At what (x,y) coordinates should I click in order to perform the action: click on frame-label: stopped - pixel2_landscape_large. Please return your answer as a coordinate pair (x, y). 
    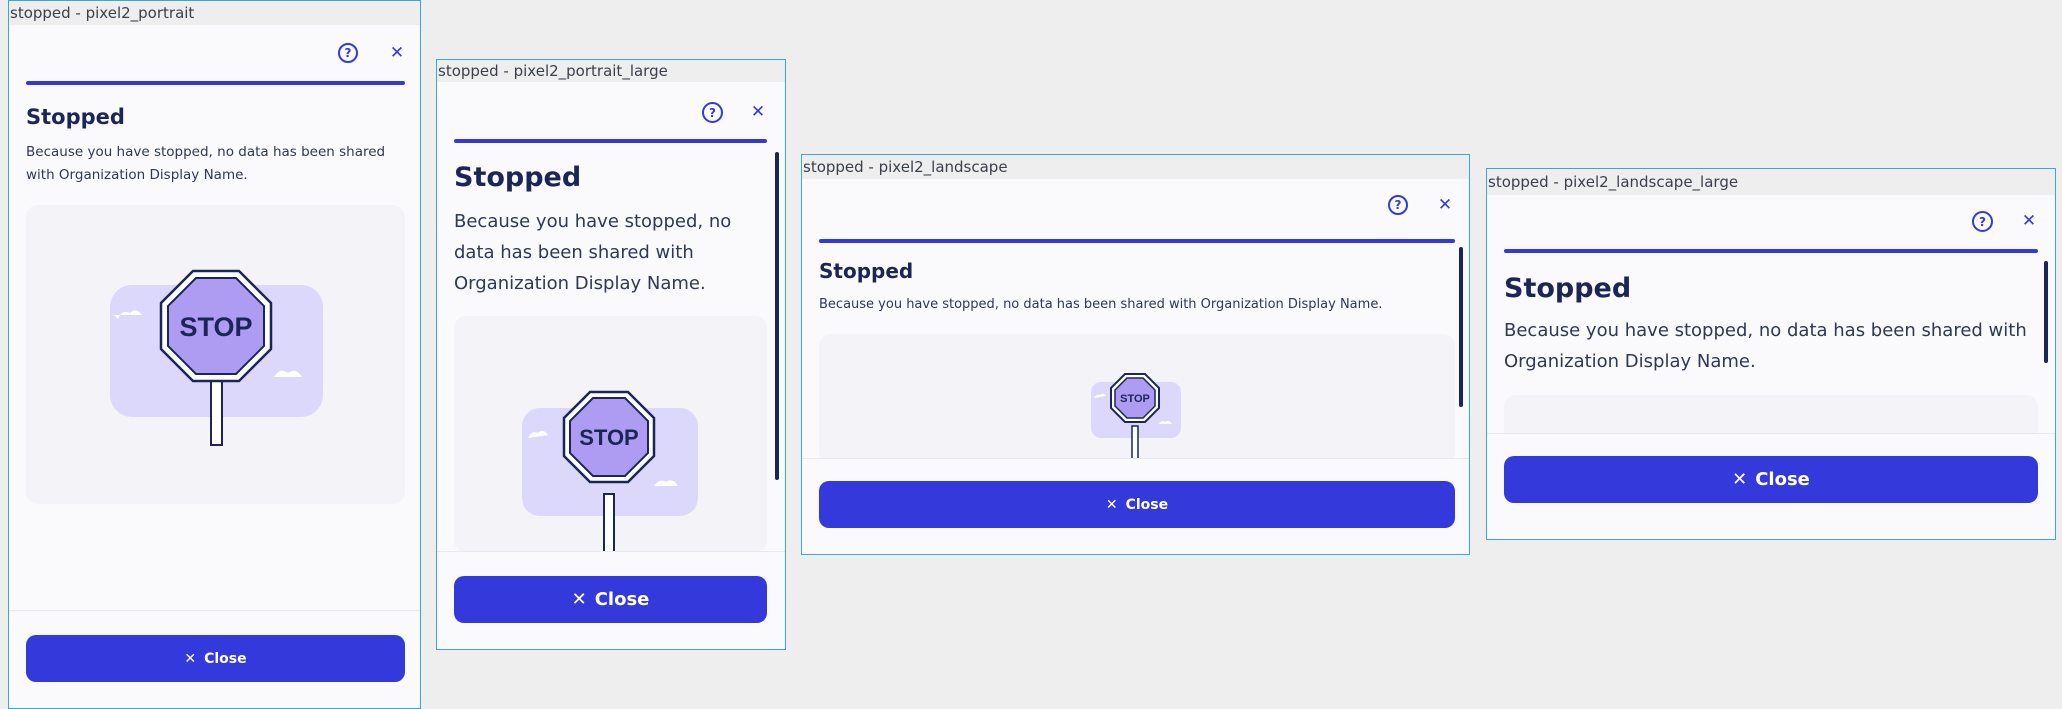
    Looking at the image, I should click on (1771, 182).